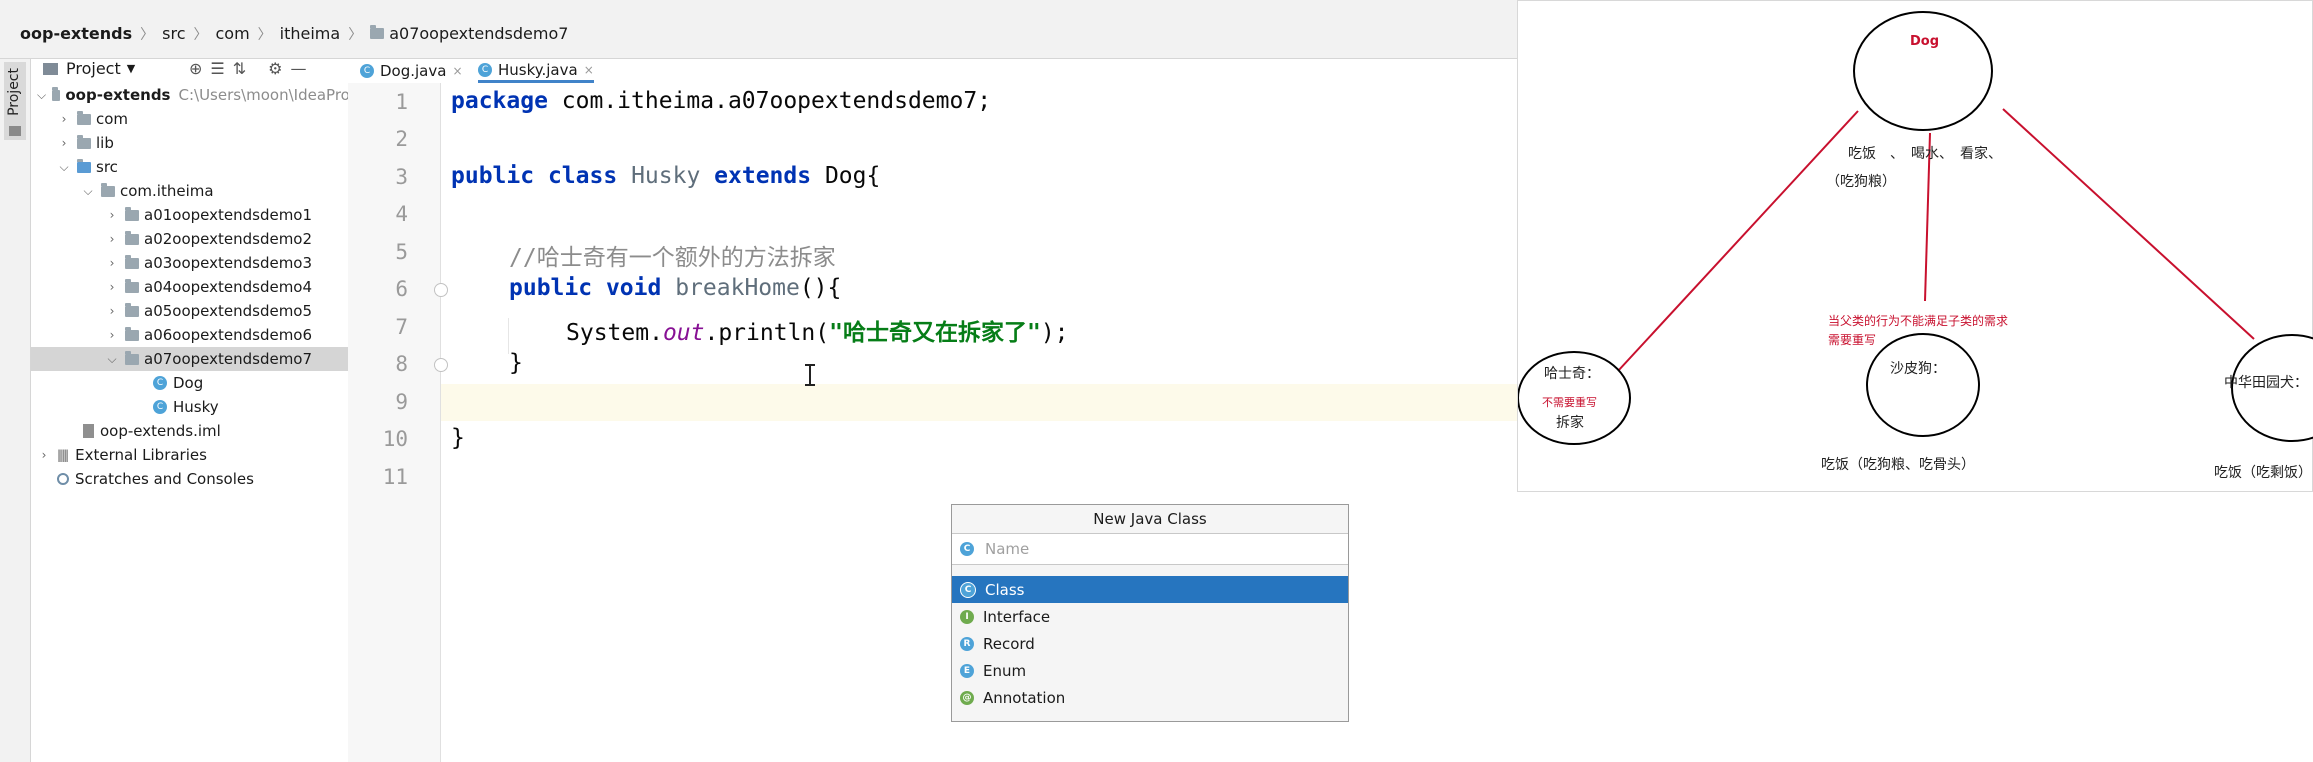 The width and height of the screenshot is (2313, 762). I want to click on expand-all-icon: ☰, so click(217, 68).